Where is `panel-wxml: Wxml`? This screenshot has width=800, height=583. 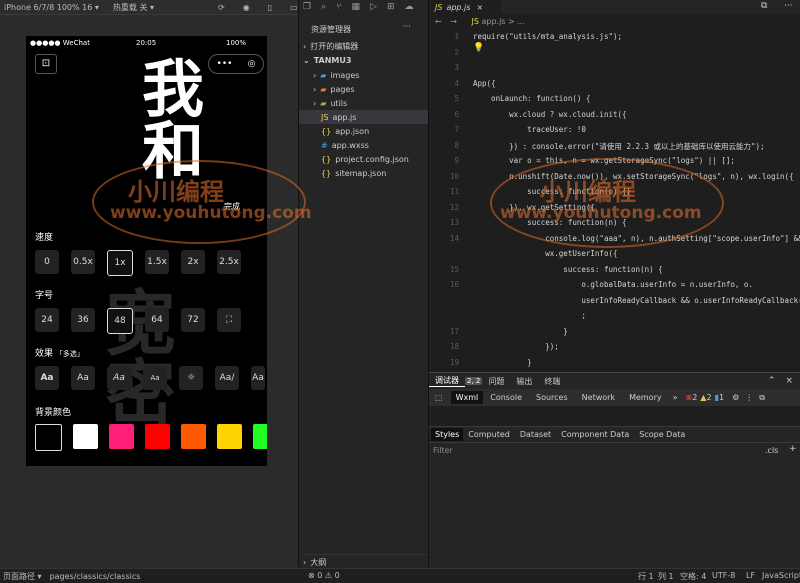
panel-wxml: Wxml is located at coordinates (467, 397).